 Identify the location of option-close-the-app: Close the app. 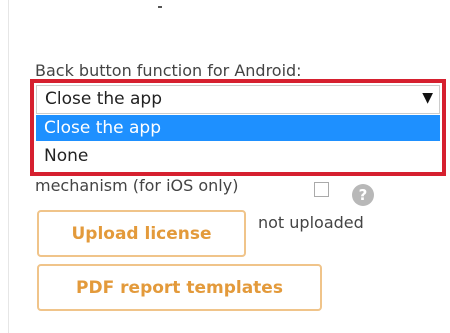
(238, 128).